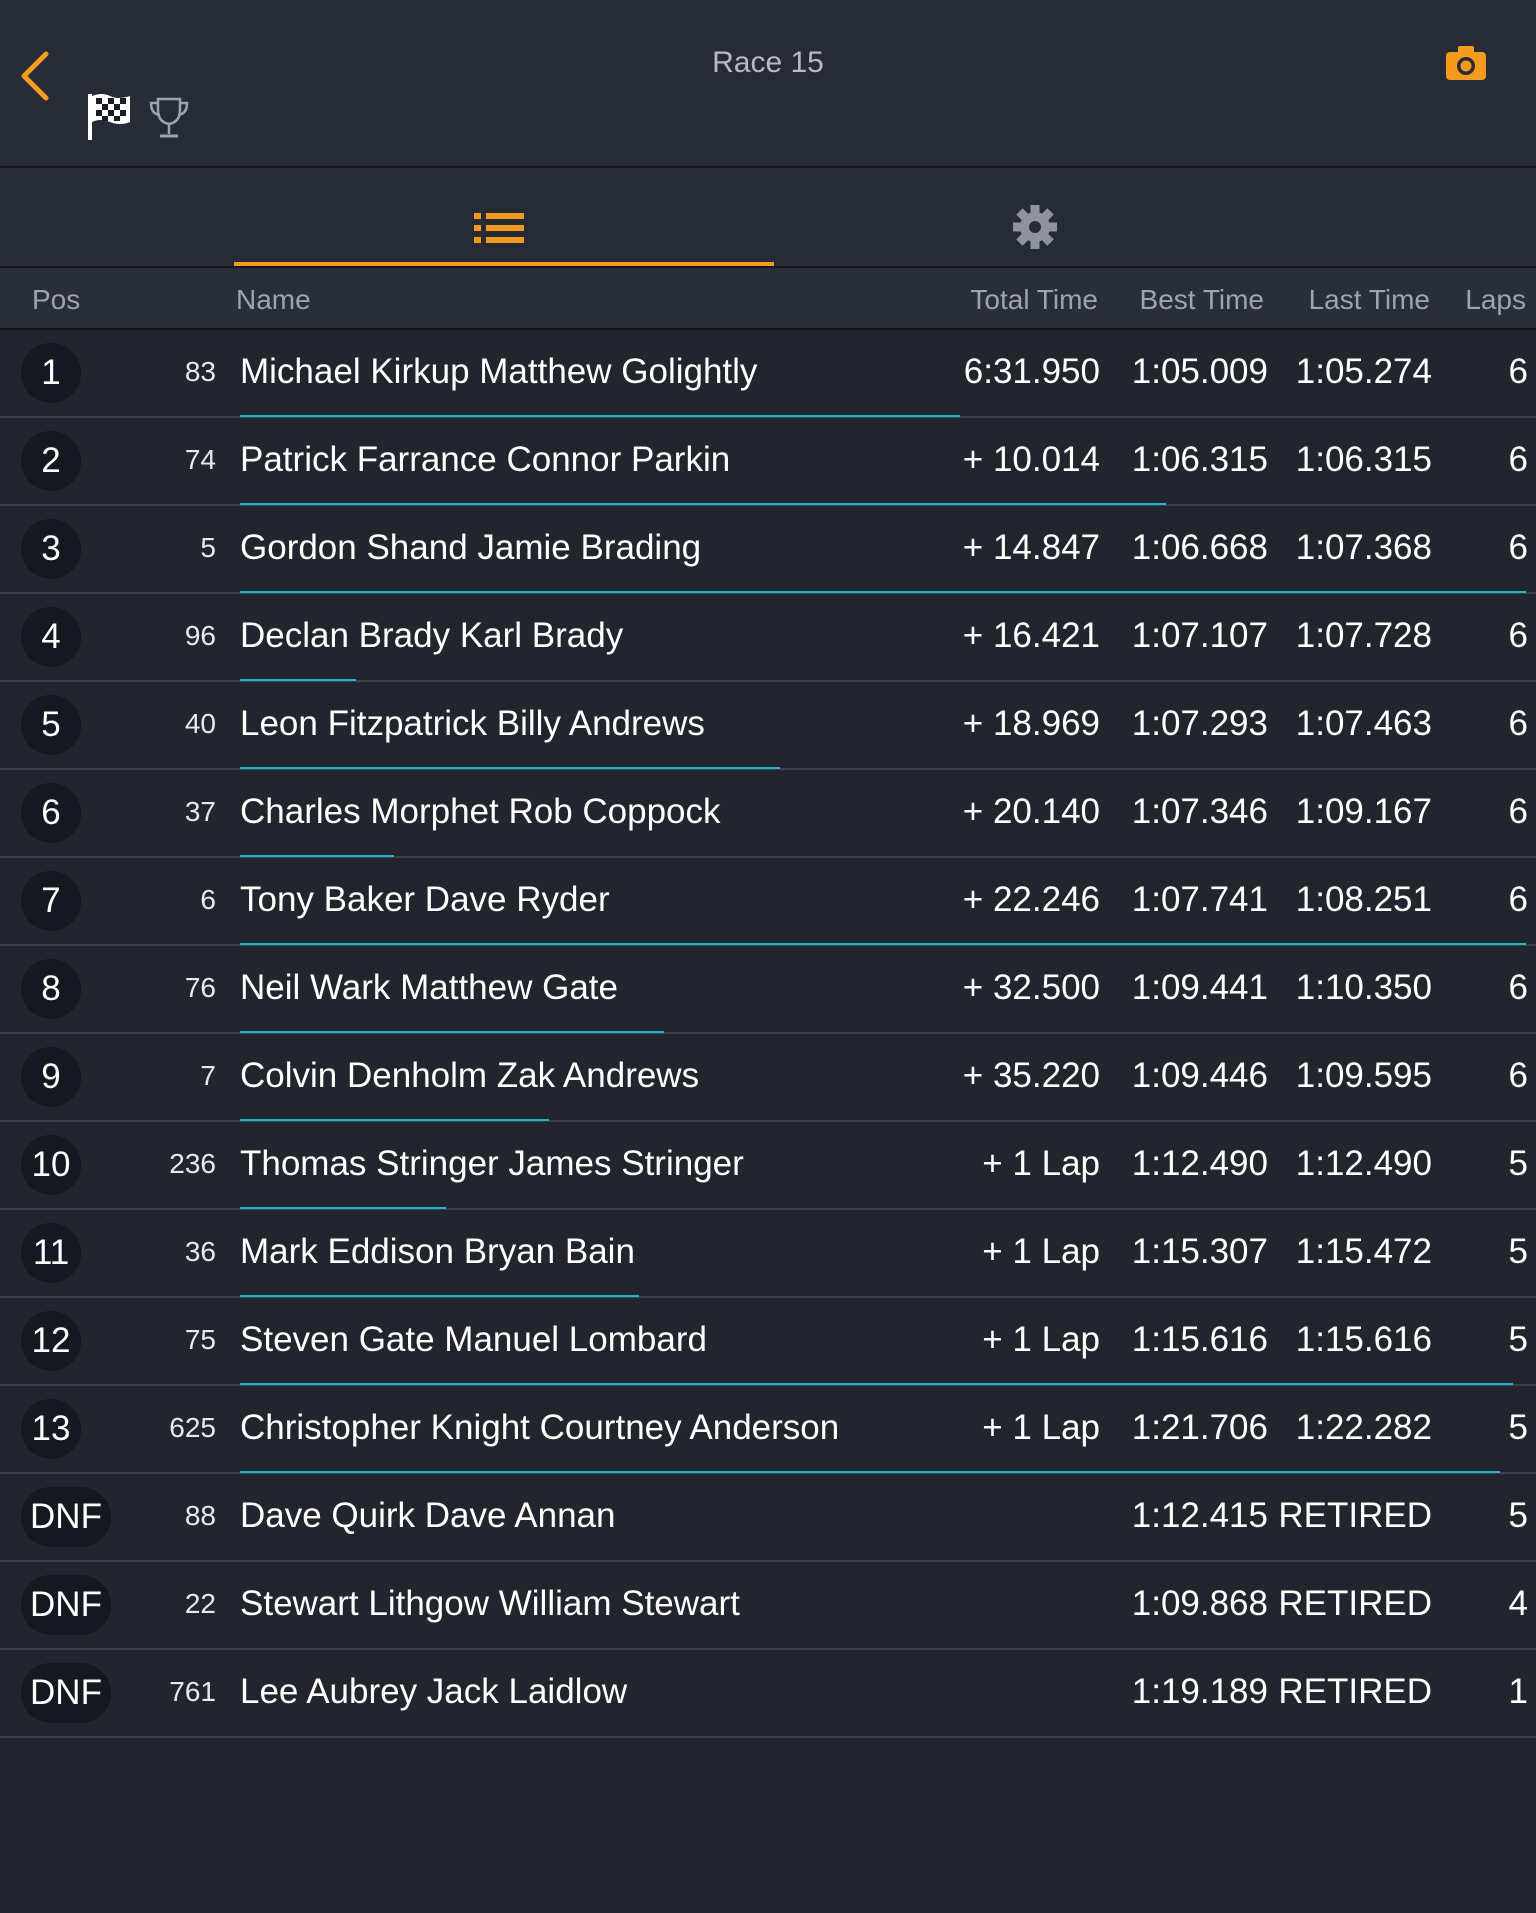 This screenshot has height=1913, width=1536. I want to click on car-number: 625, so click(192, 1427).